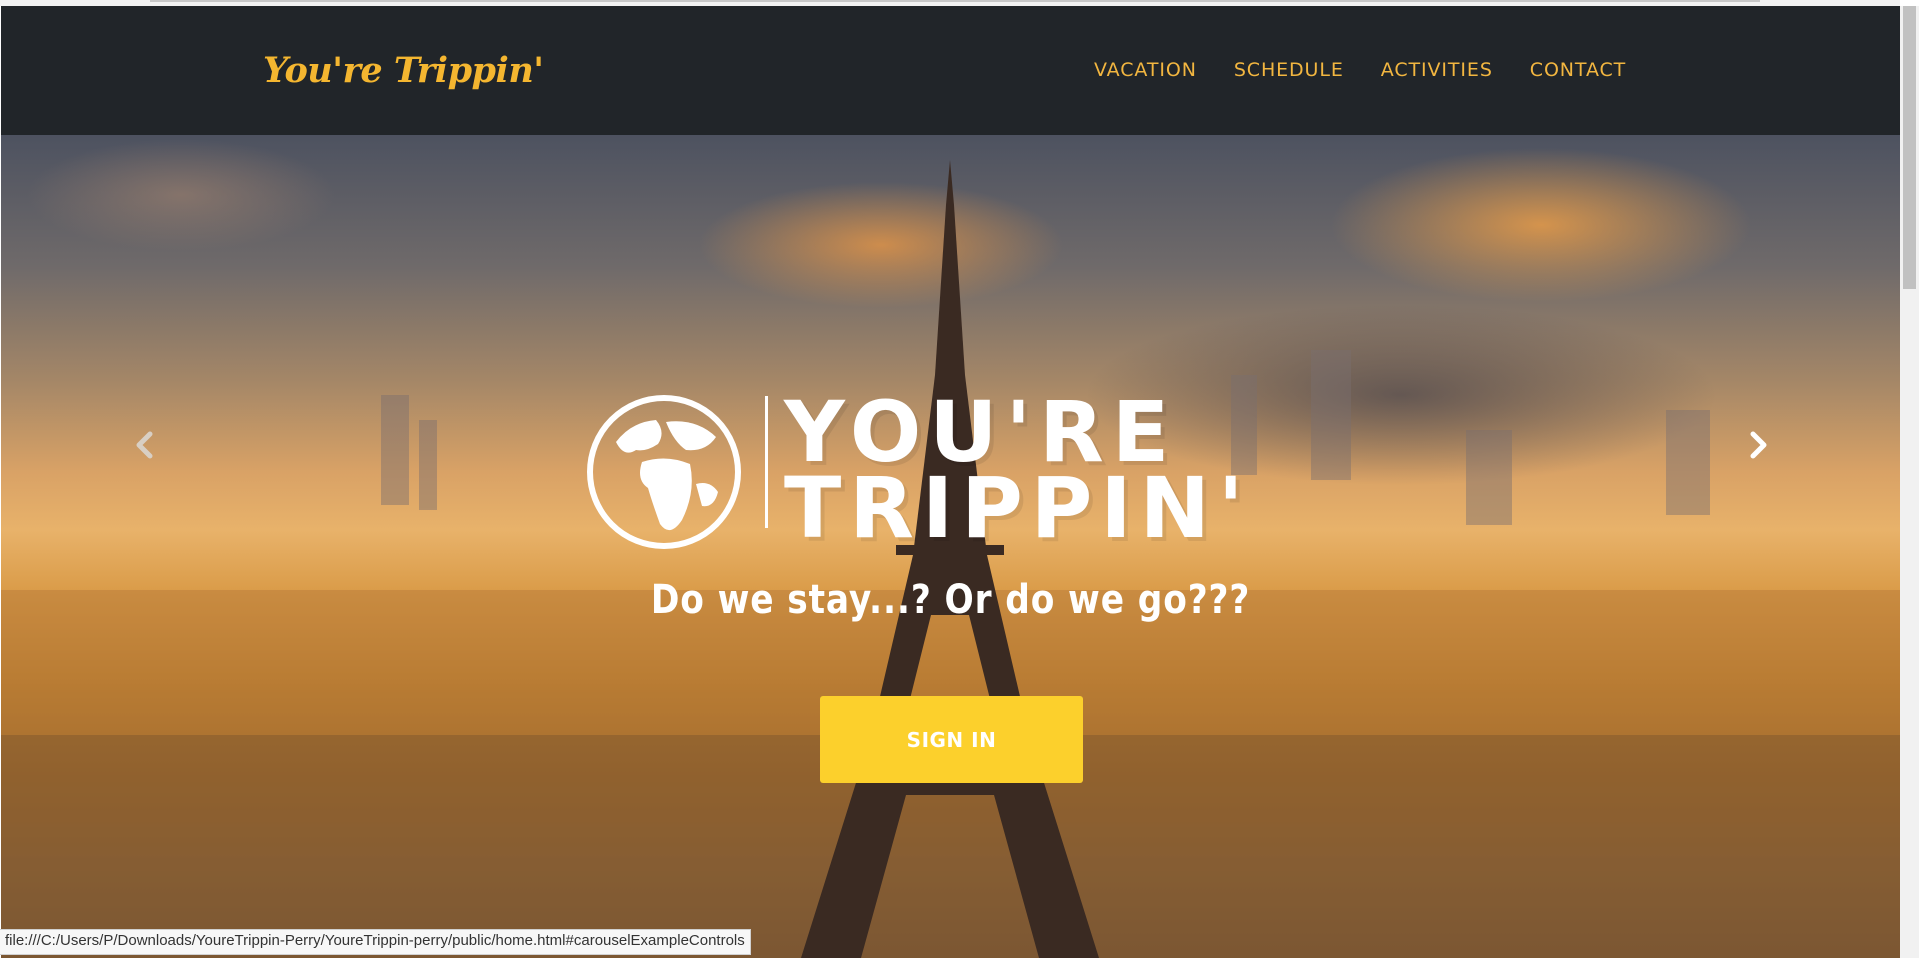 Image resolution: width=1919 pixels, height=958 pixels. What do you see at coordinates (766, 462) in the screenshot?
I see `logo-divider` at bounding box center [766, 462].